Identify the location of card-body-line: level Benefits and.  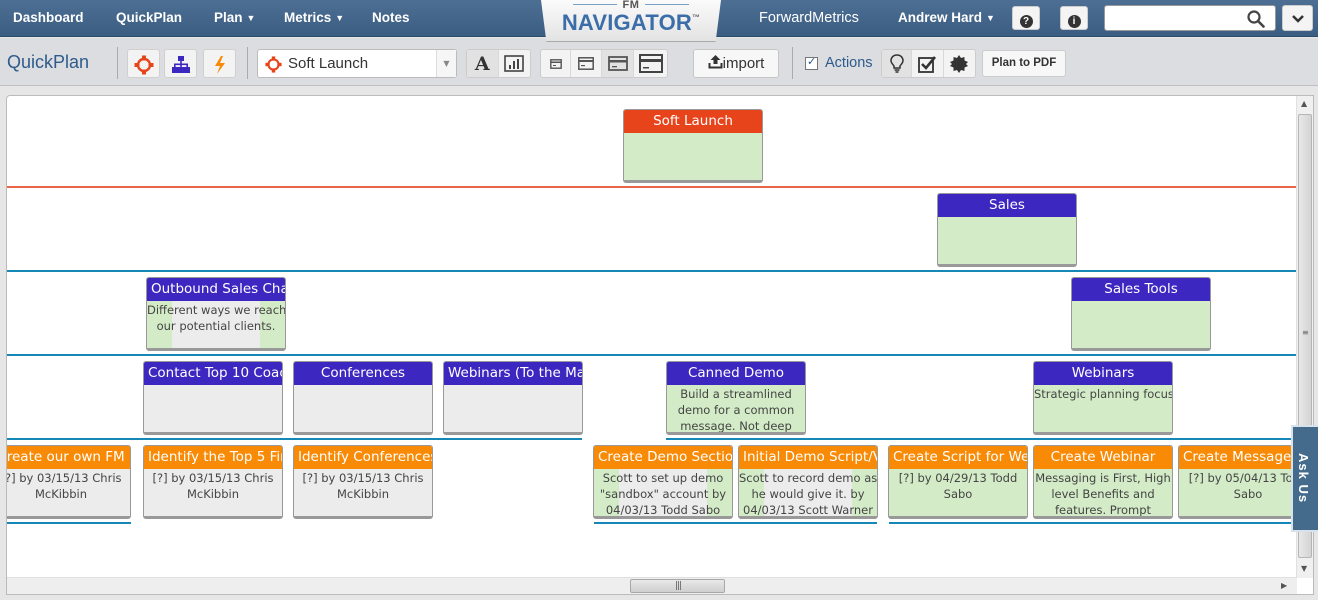
(1103, 494).